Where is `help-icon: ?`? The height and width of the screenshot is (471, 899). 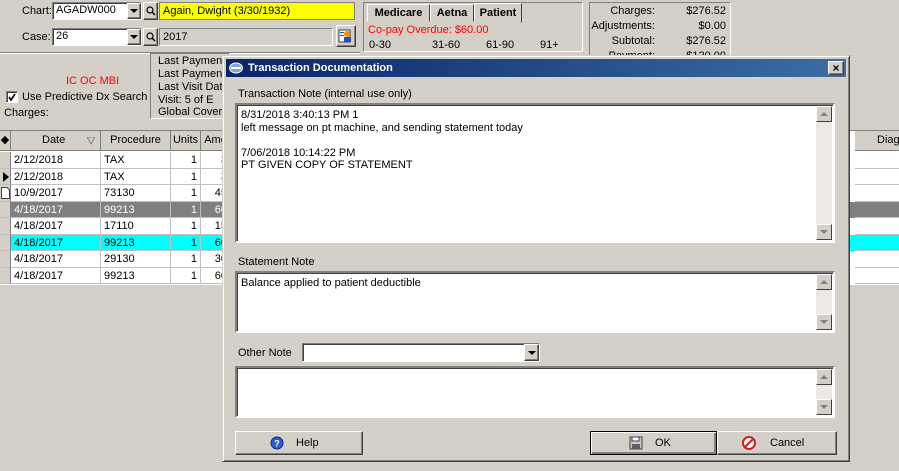
help-icon: ? is located at coordinates (277, 443).